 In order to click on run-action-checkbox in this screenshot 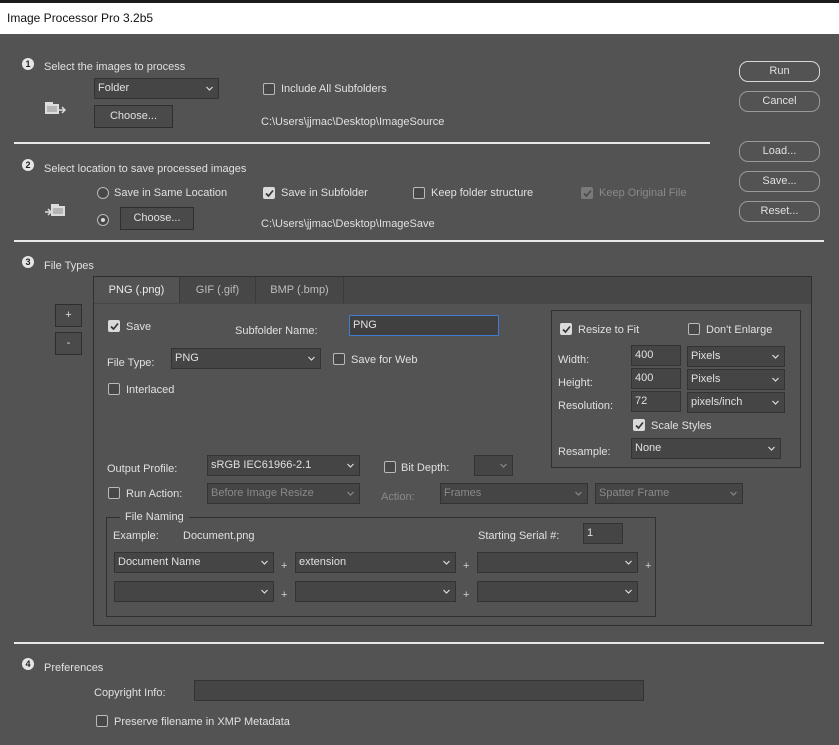, I will do `click(114, 493)`.